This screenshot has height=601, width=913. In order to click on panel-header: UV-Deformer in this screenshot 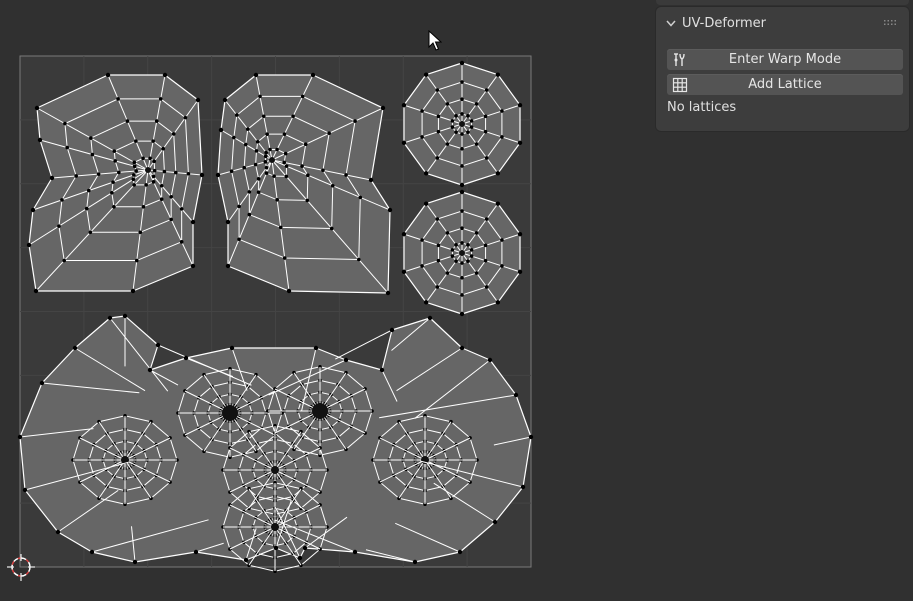, I will do `click(782, 23)`.